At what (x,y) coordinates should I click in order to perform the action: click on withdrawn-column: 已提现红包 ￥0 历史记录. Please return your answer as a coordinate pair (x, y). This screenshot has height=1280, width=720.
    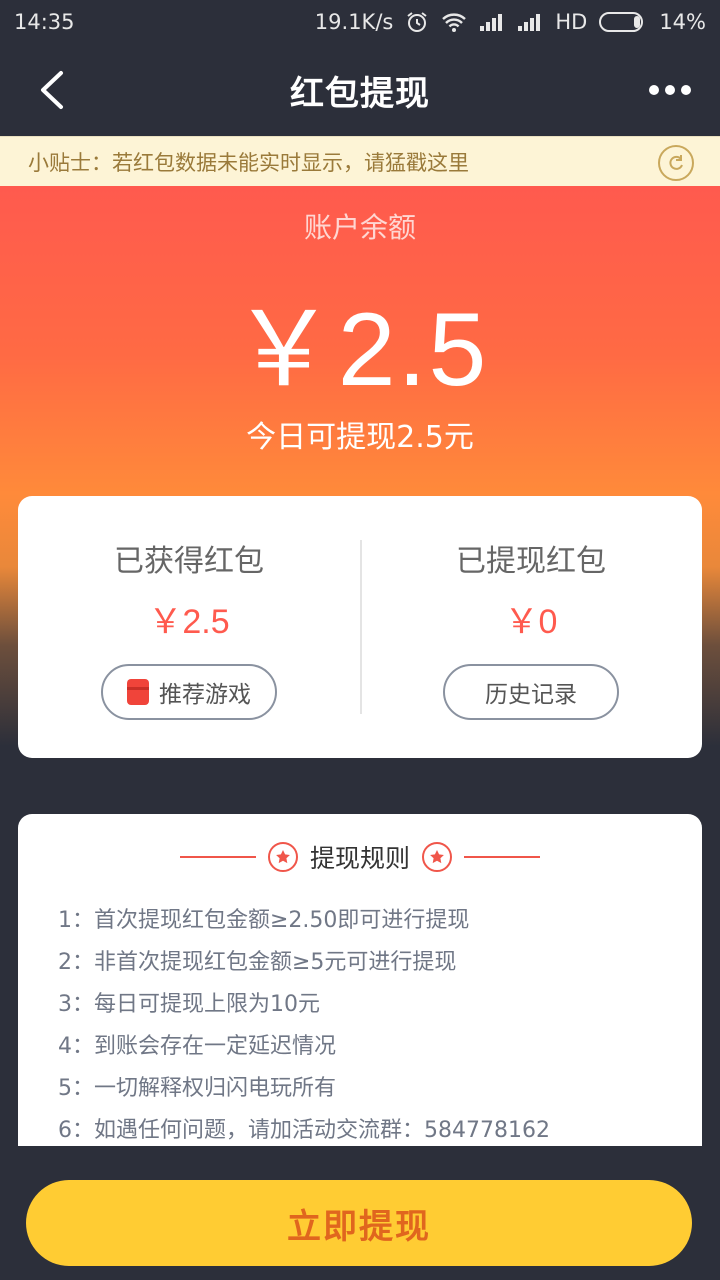
    Looking at the image, I should click on (531, 627).